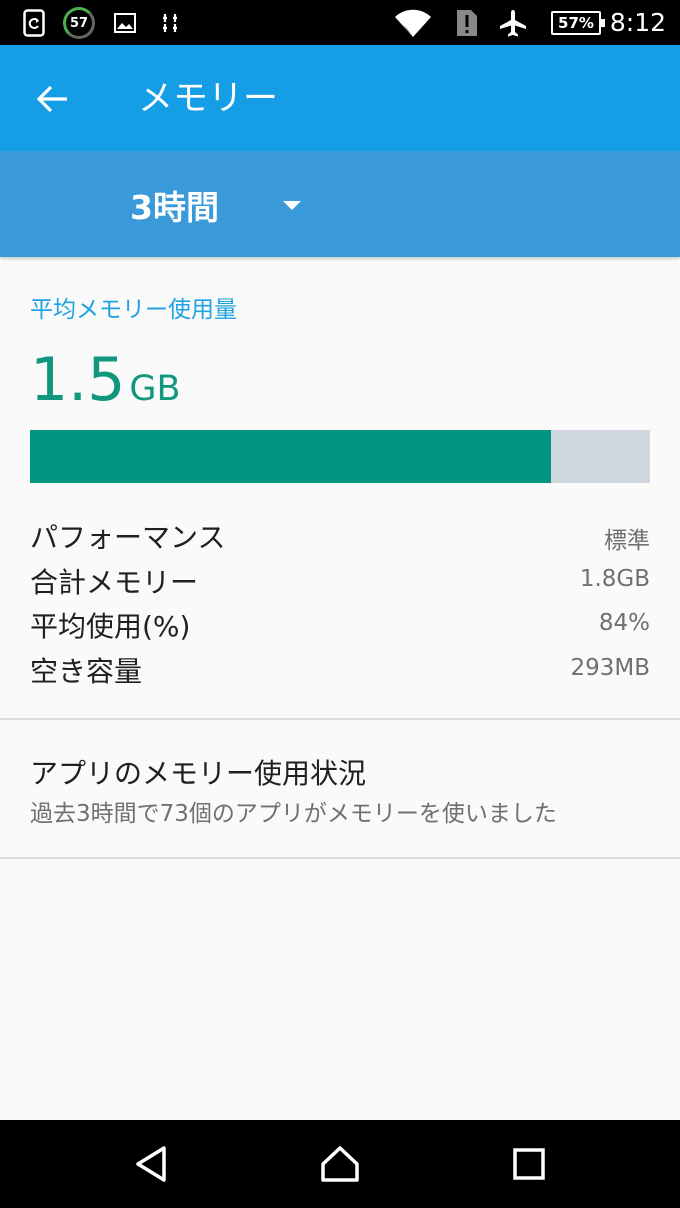  Describe the element at coordinates (340, 536) in the screenshot. I see `stat-row-performance: パフォーマンス 標準` at that location.